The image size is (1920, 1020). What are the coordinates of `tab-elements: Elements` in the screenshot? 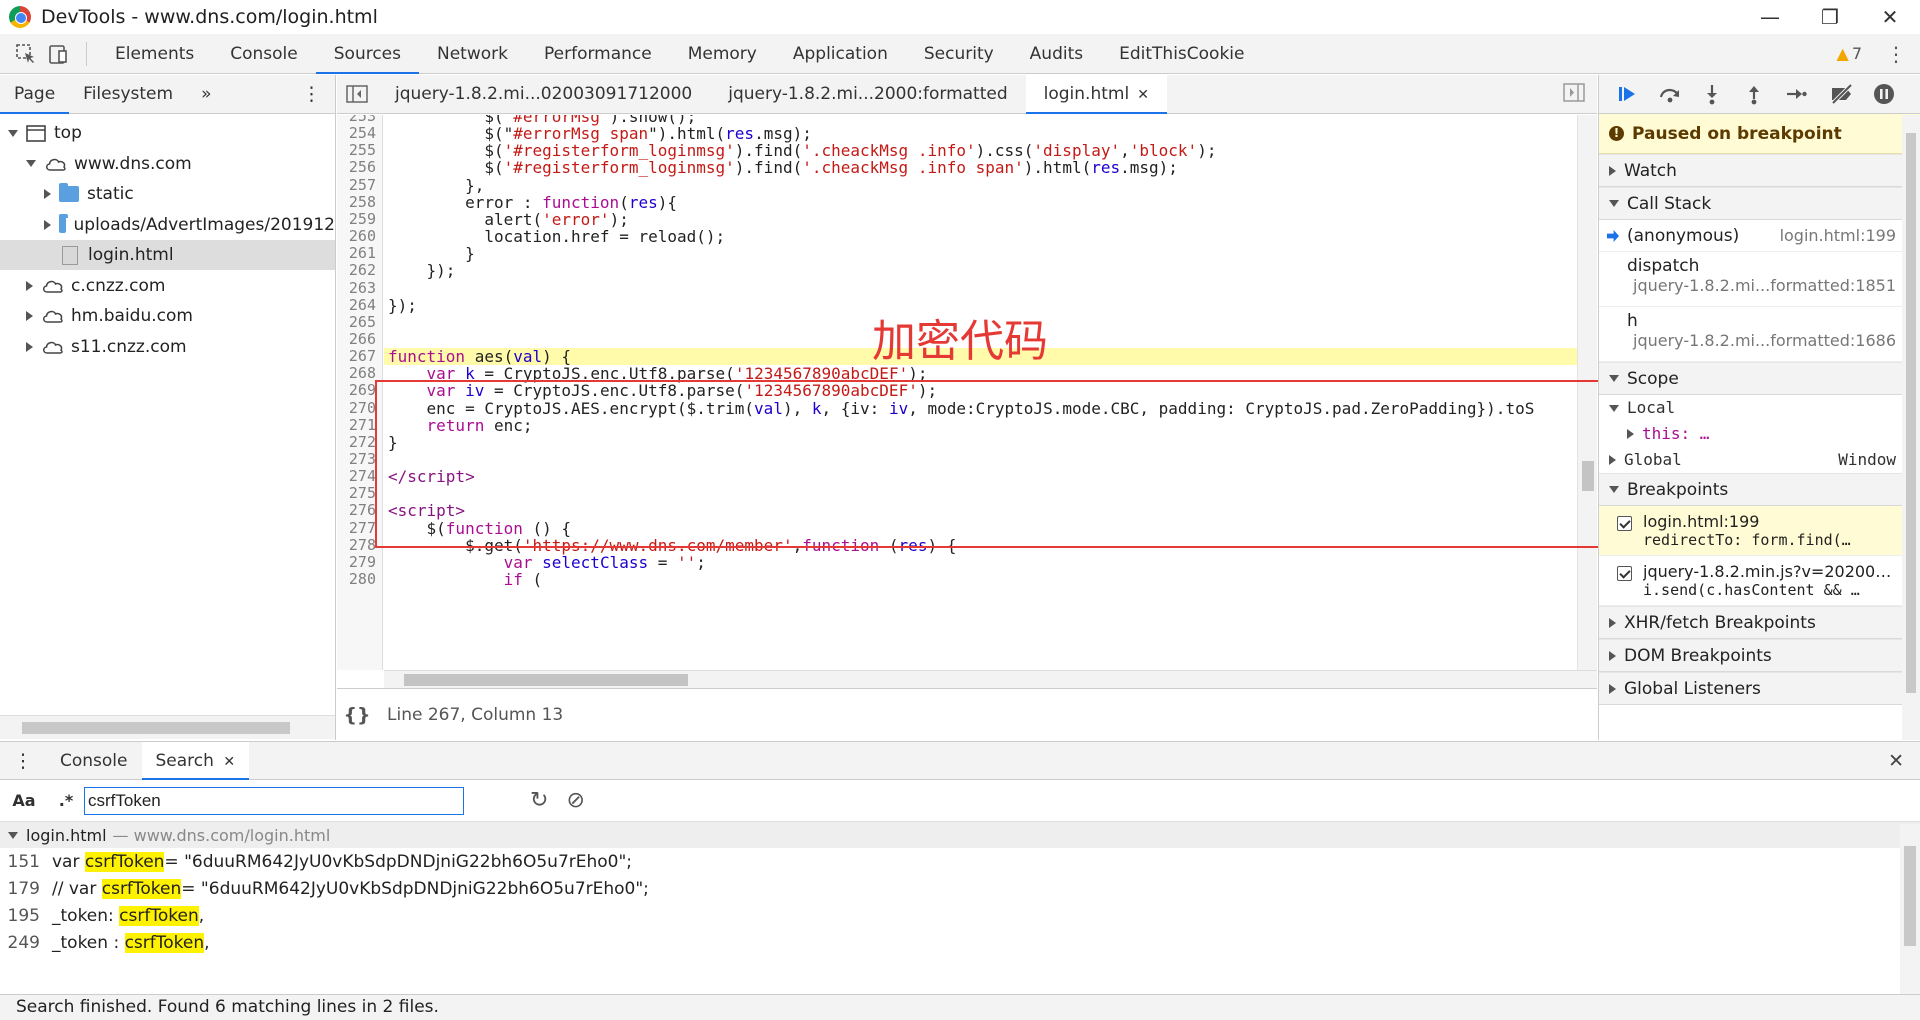 It's located at (154, 54).